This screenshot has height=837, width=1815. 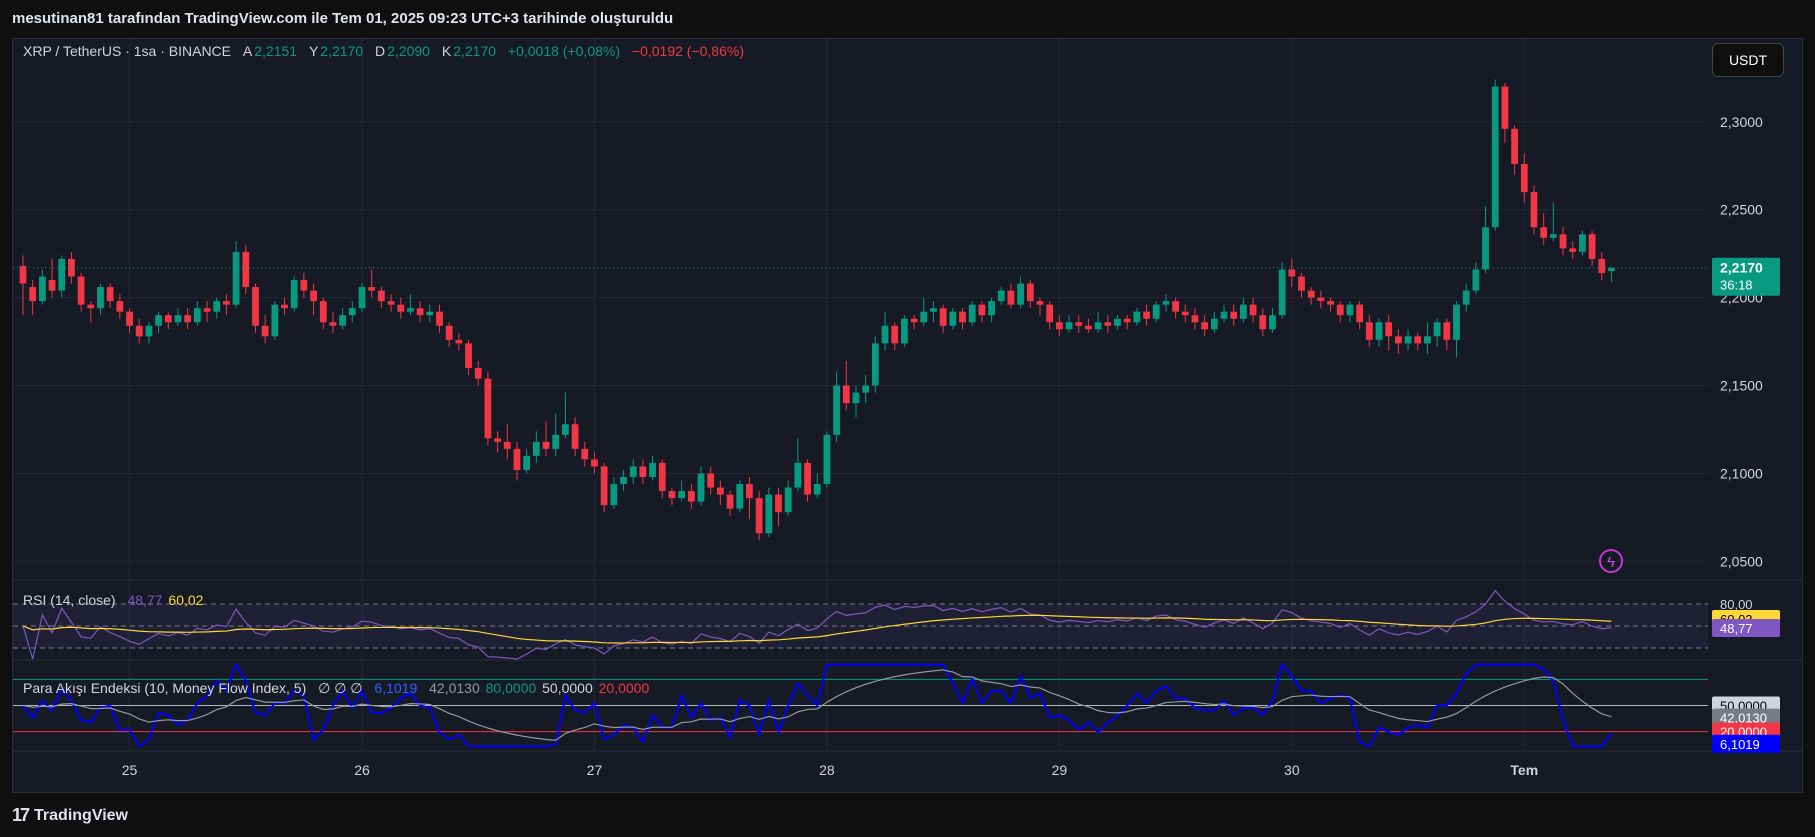 I want to click on mfi-upper-value: 80,0000, so click(x=511, y=688).